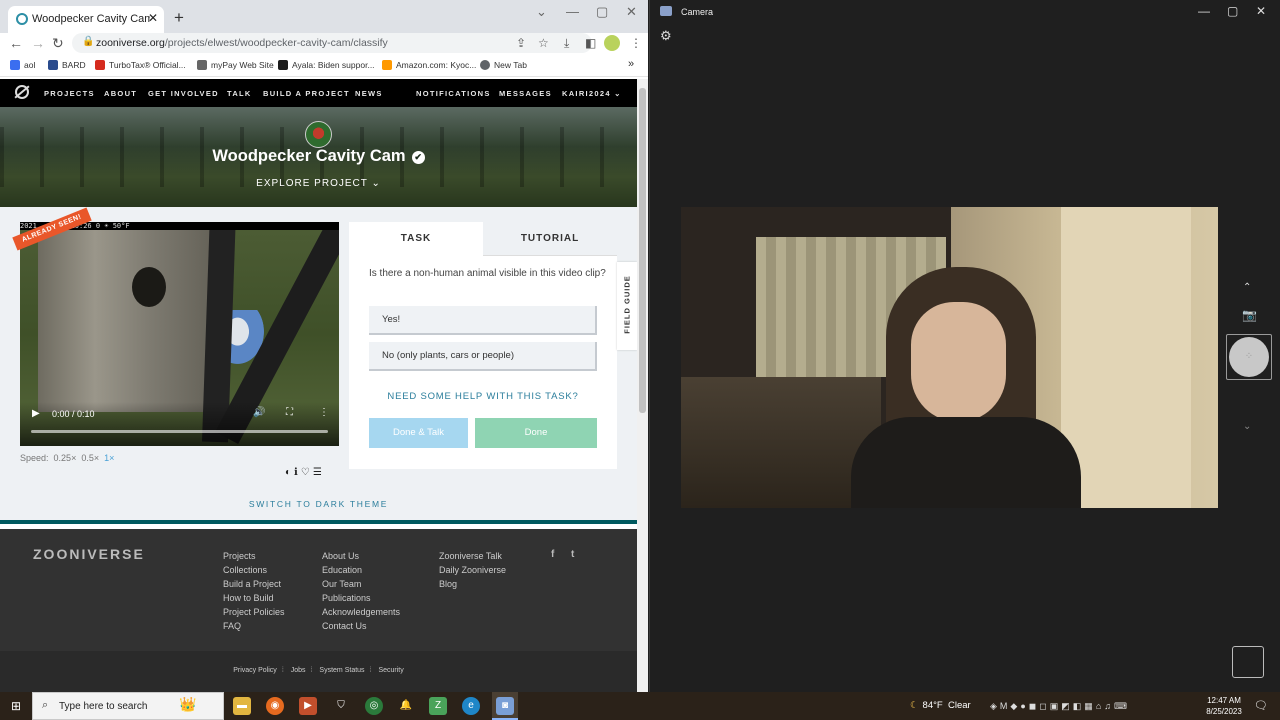 The height and width of the screenshot is (720, 1280). I want to click on done-and-talk-button: Done & Talk, so click(418, 433).